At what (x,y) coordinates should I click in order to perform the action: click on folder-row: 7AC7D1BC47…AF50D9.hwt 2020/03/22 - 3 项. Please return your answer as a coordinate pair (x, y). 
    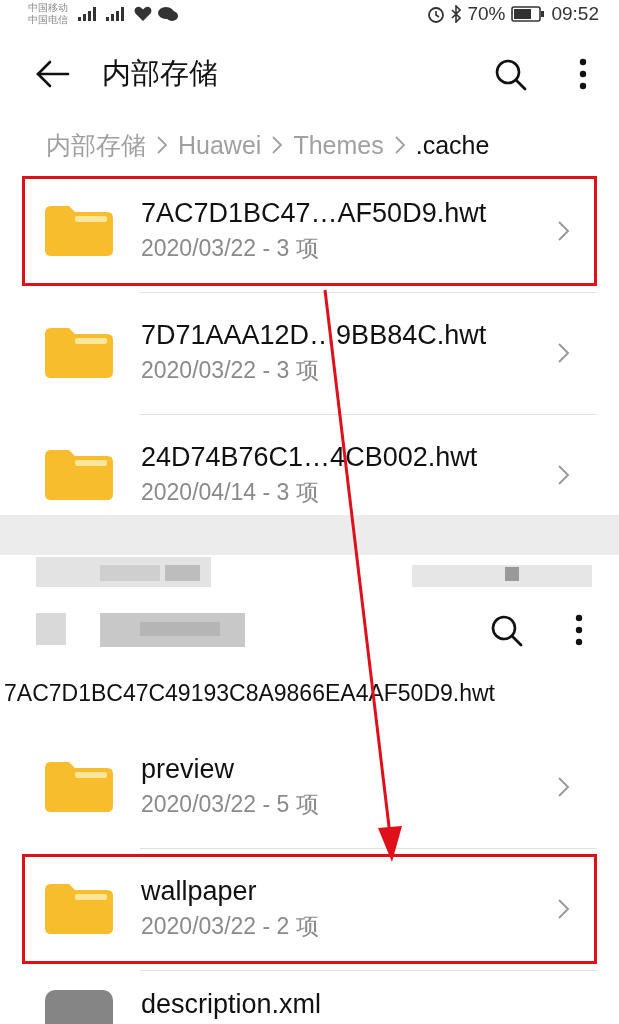
    Looking at the image, I should click on (309, 231).